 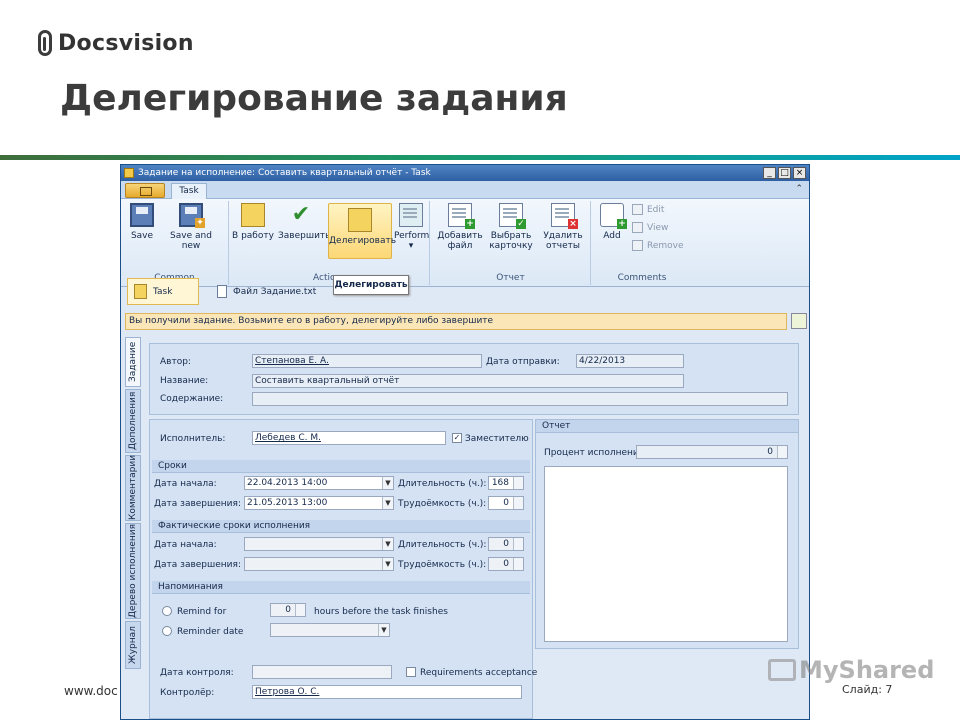 I want to click on effort-field: 0, so click(x=506, y=503).